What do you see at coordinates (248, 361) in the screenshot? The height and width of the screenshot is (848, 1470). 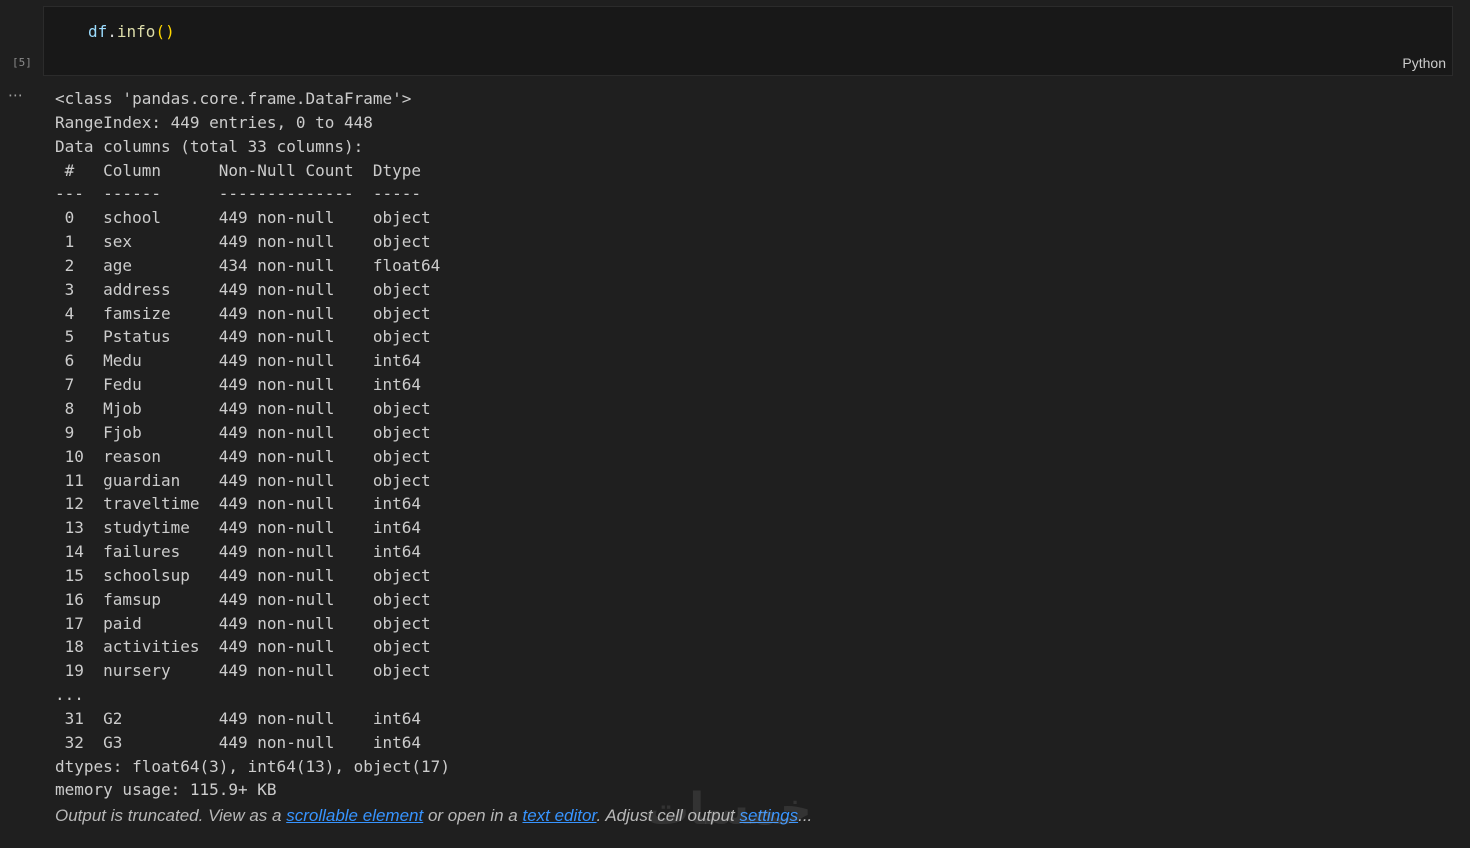 I see `output-line: 6 Medu 449 non-null int64` at bounding box center [248, 361].